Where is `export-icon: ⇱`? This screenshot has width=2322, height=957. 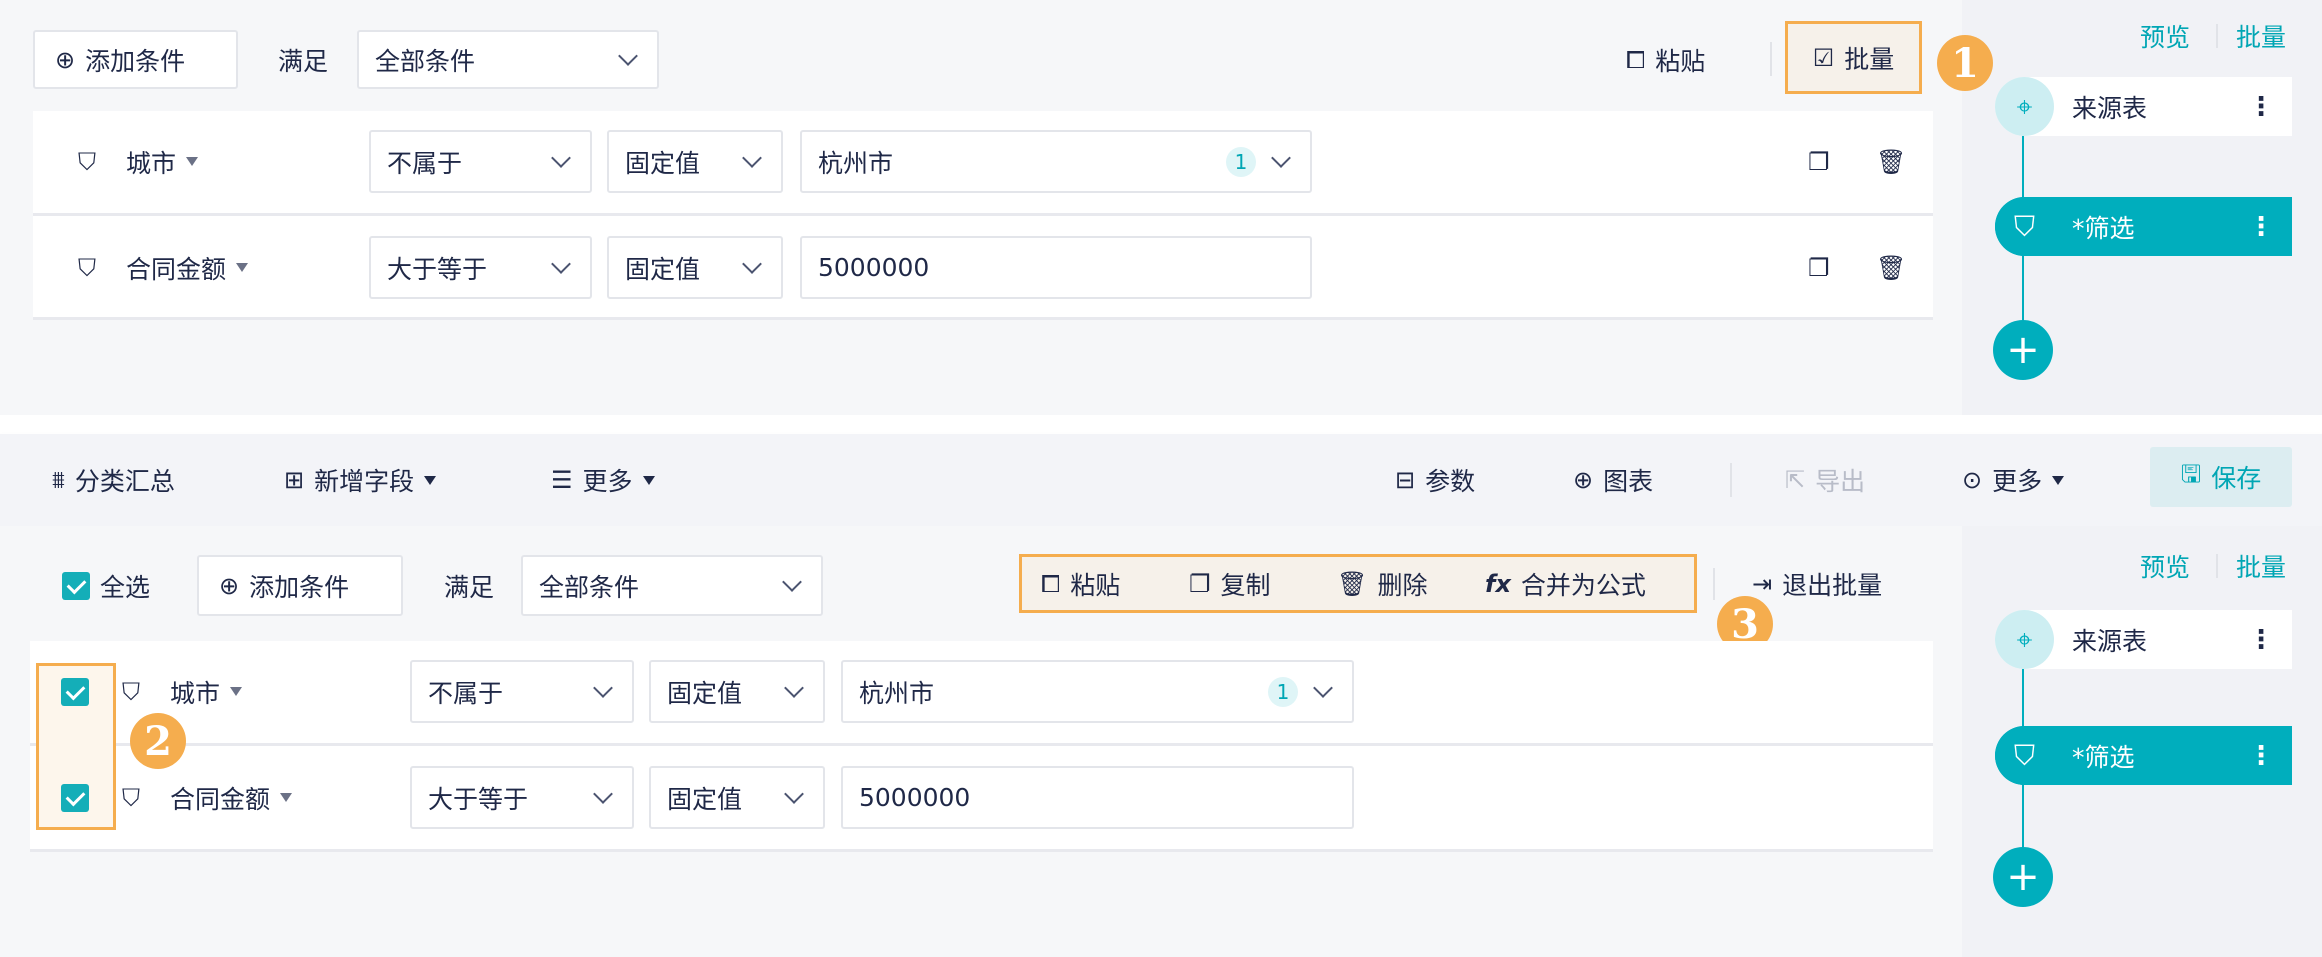
export-icon: ⇱ is located at coordinates (1795, 480).